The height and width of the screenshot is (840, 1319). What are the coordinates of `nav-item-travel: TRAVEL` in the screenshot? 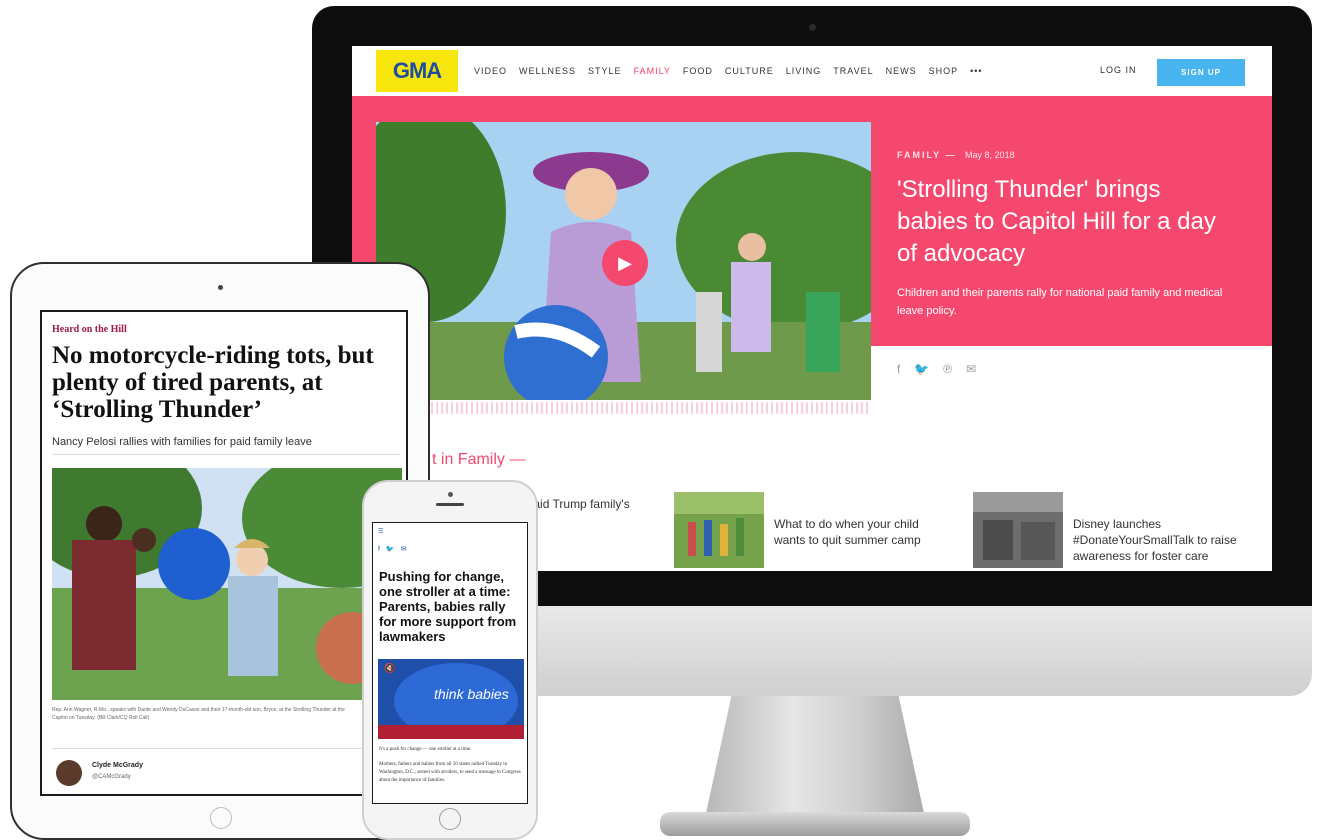 It's located at (853, 71).